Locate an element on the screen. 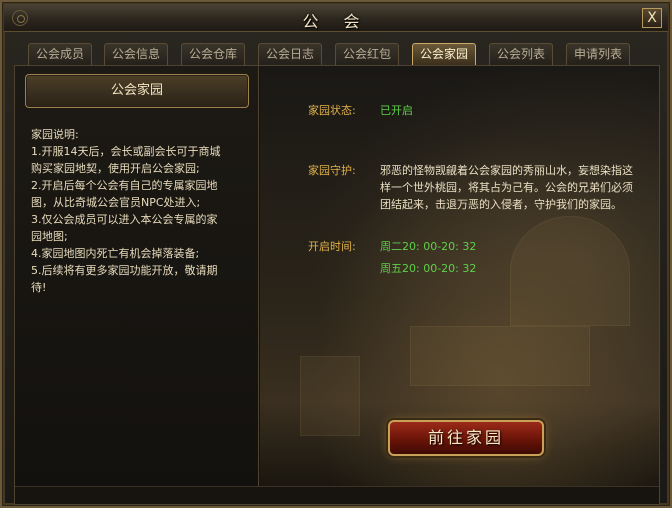 The height and width of the screenshot is (508, 672). desc-line: 5.后续将有更多家园功能开放，敬请期 is located at coordinates (124, 270).